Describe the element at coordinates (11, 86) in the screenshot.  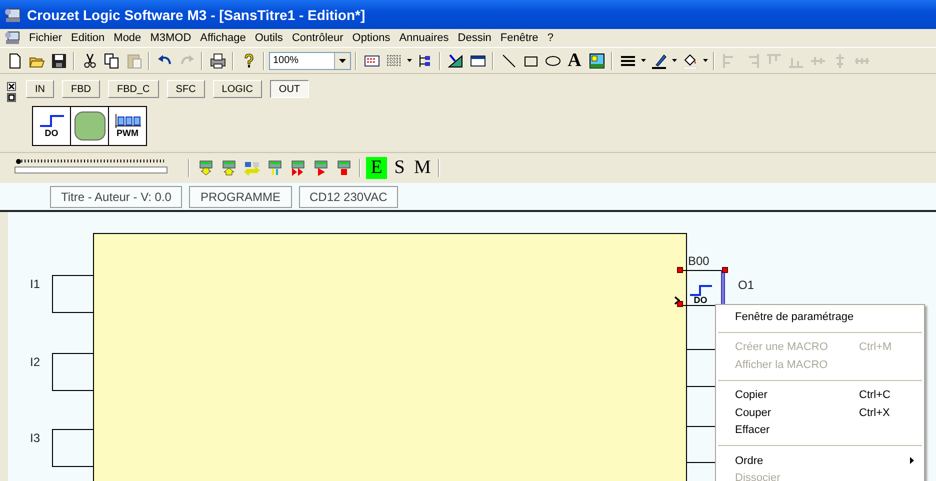
I see `close-icon` at that location.